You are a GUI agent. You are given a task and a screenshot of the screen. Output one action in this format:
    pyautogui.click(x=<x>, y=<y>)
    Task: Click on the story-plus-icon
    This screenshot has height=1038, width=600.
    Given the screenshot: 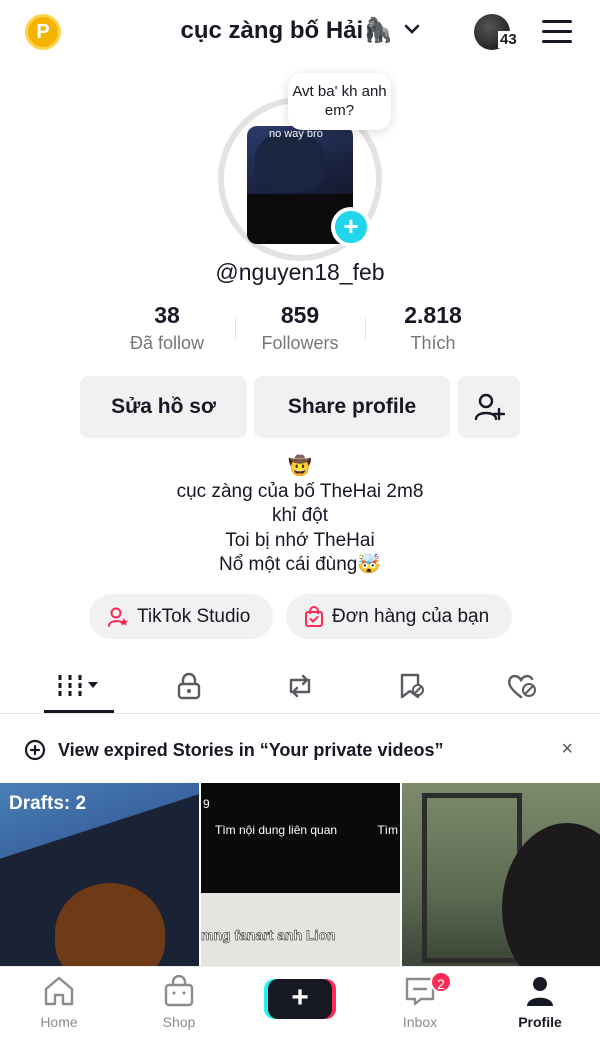 What is the action you would take?
    pyautogui.click(x=35, y=750)
    